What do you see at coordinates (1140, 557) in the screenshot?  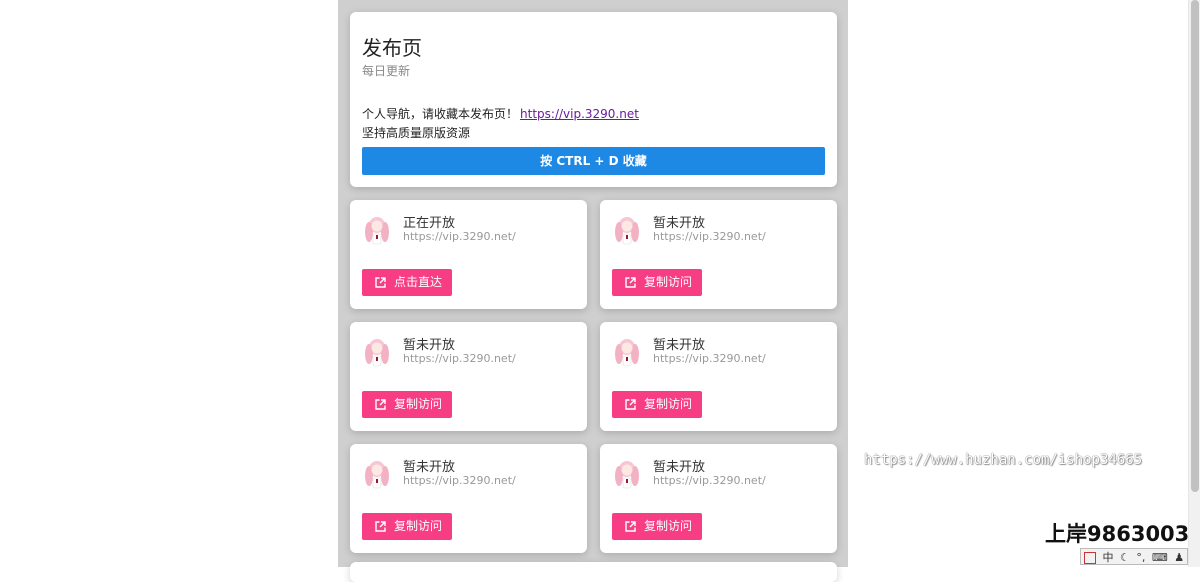 I see `punctuation-icon: °,` at bounding box center [1140, 557].